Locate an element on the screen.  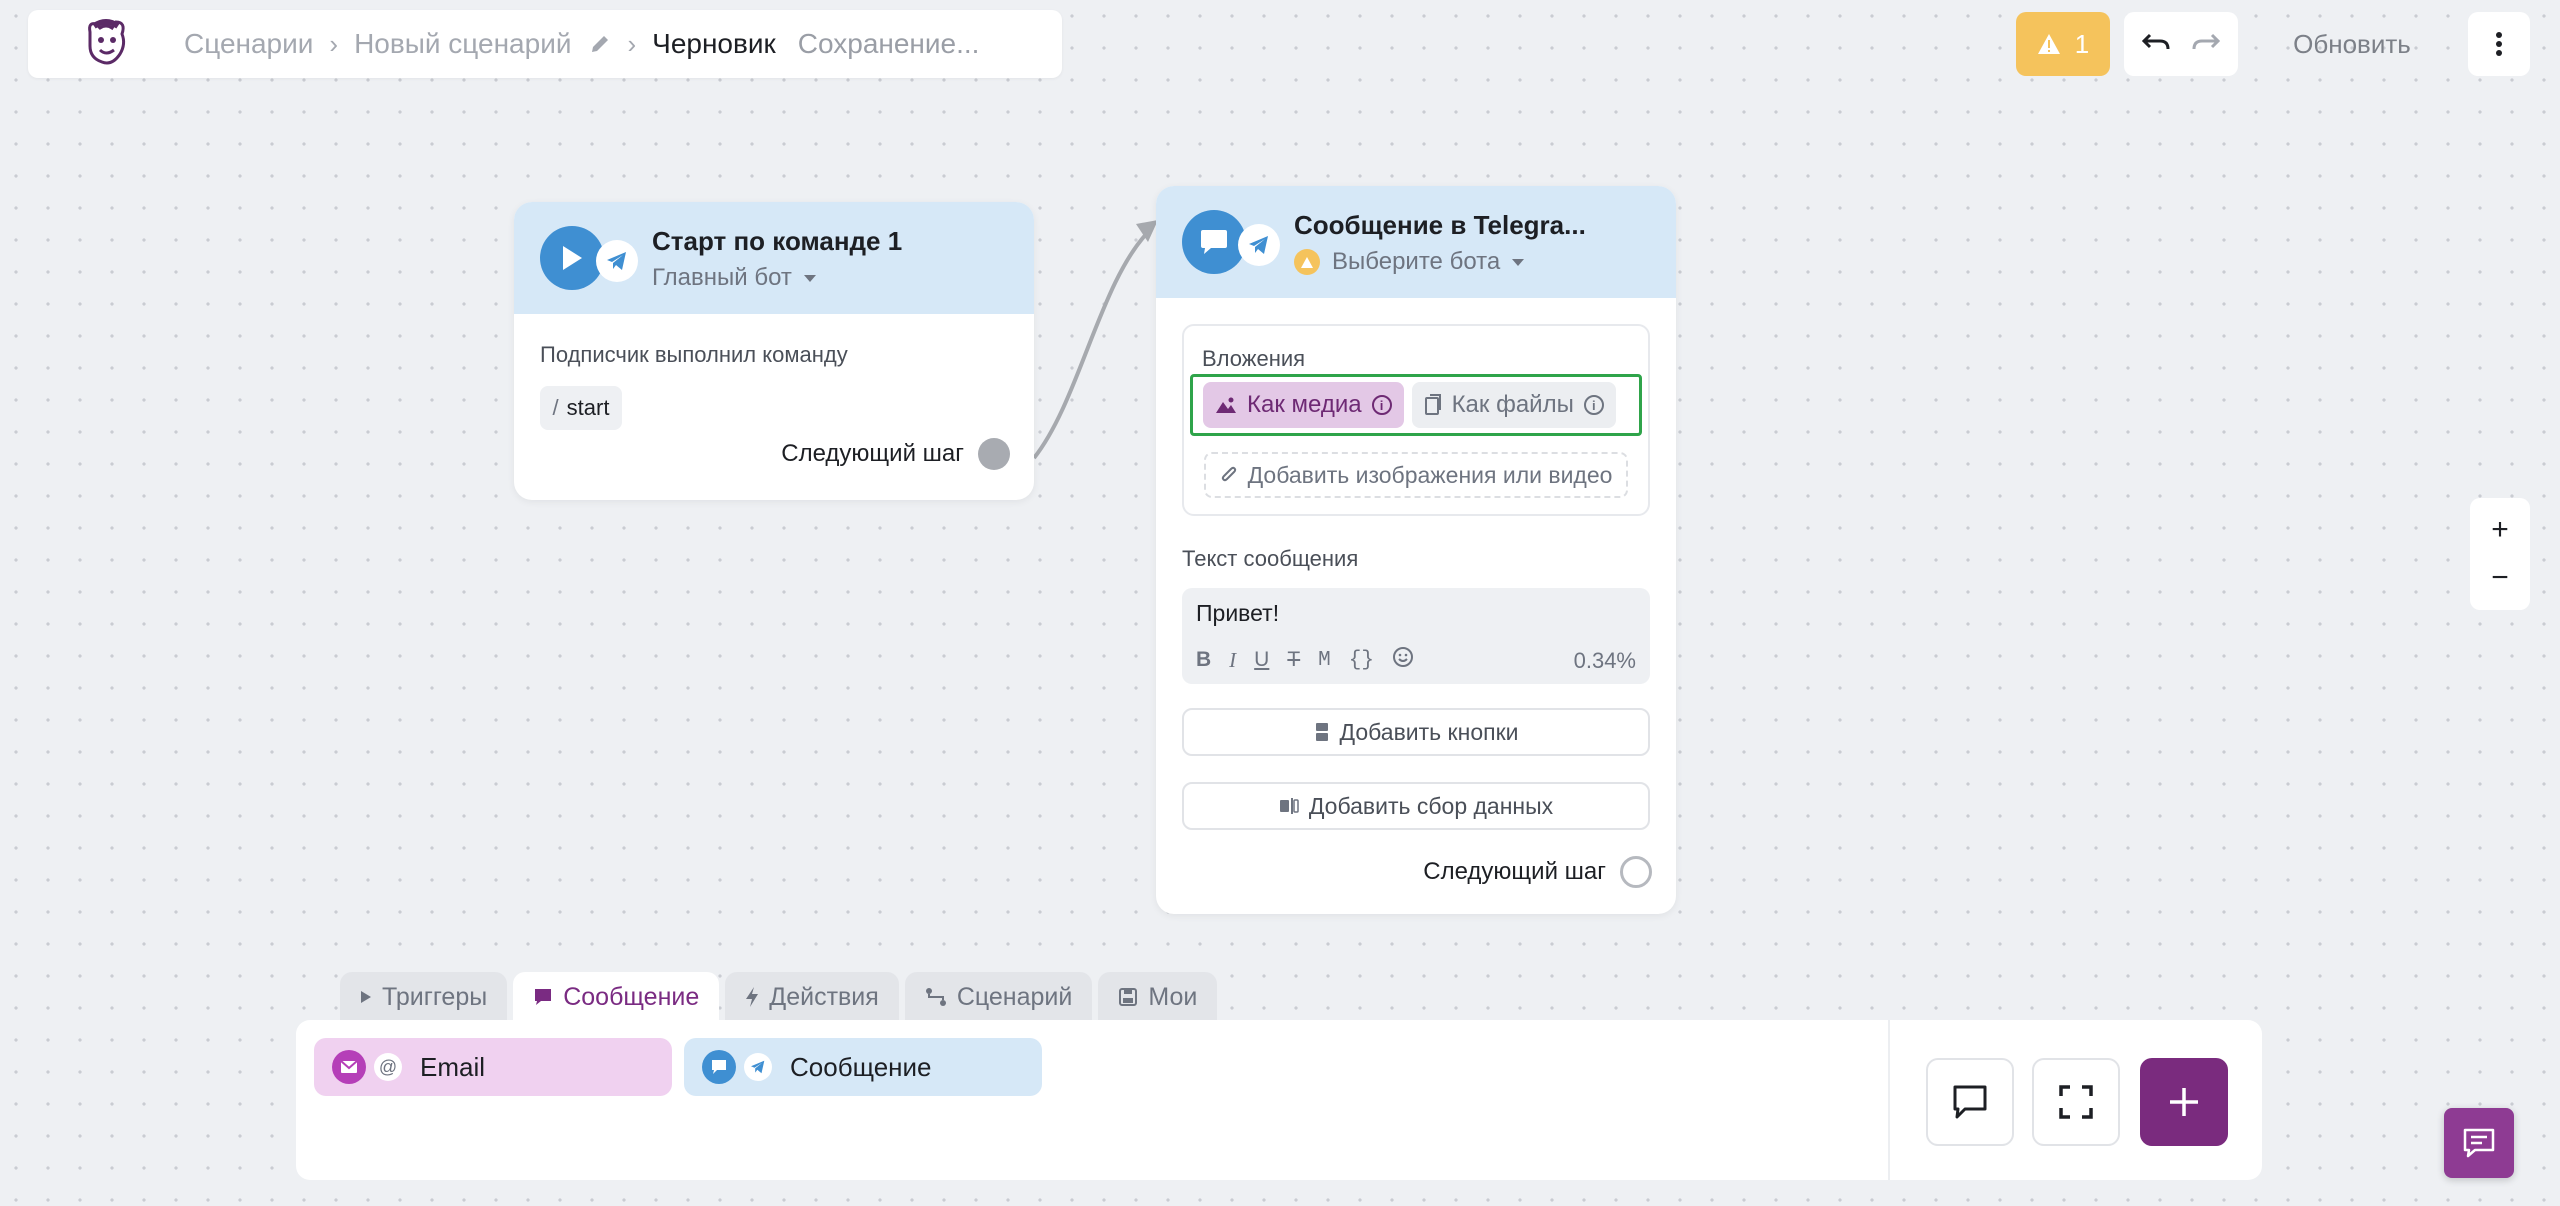
node-title: Старт по команде 1 is located at coordinates (777, 241).